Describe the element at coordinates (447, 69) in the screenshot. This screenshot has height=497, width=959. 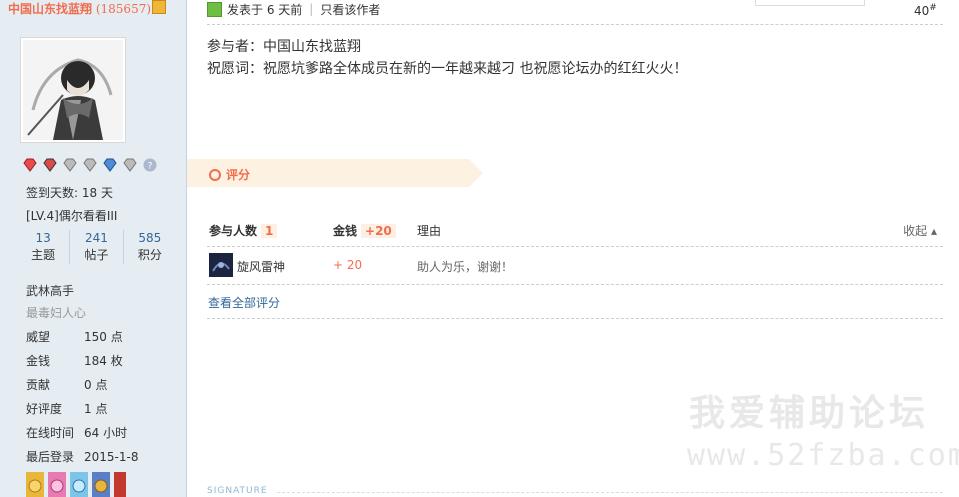
I see `post-line-wish: 祝愿词：祝愿坑爹路全体成员在新的一年越来越刁 也祝愿论坛办的红红火火！` at that location.